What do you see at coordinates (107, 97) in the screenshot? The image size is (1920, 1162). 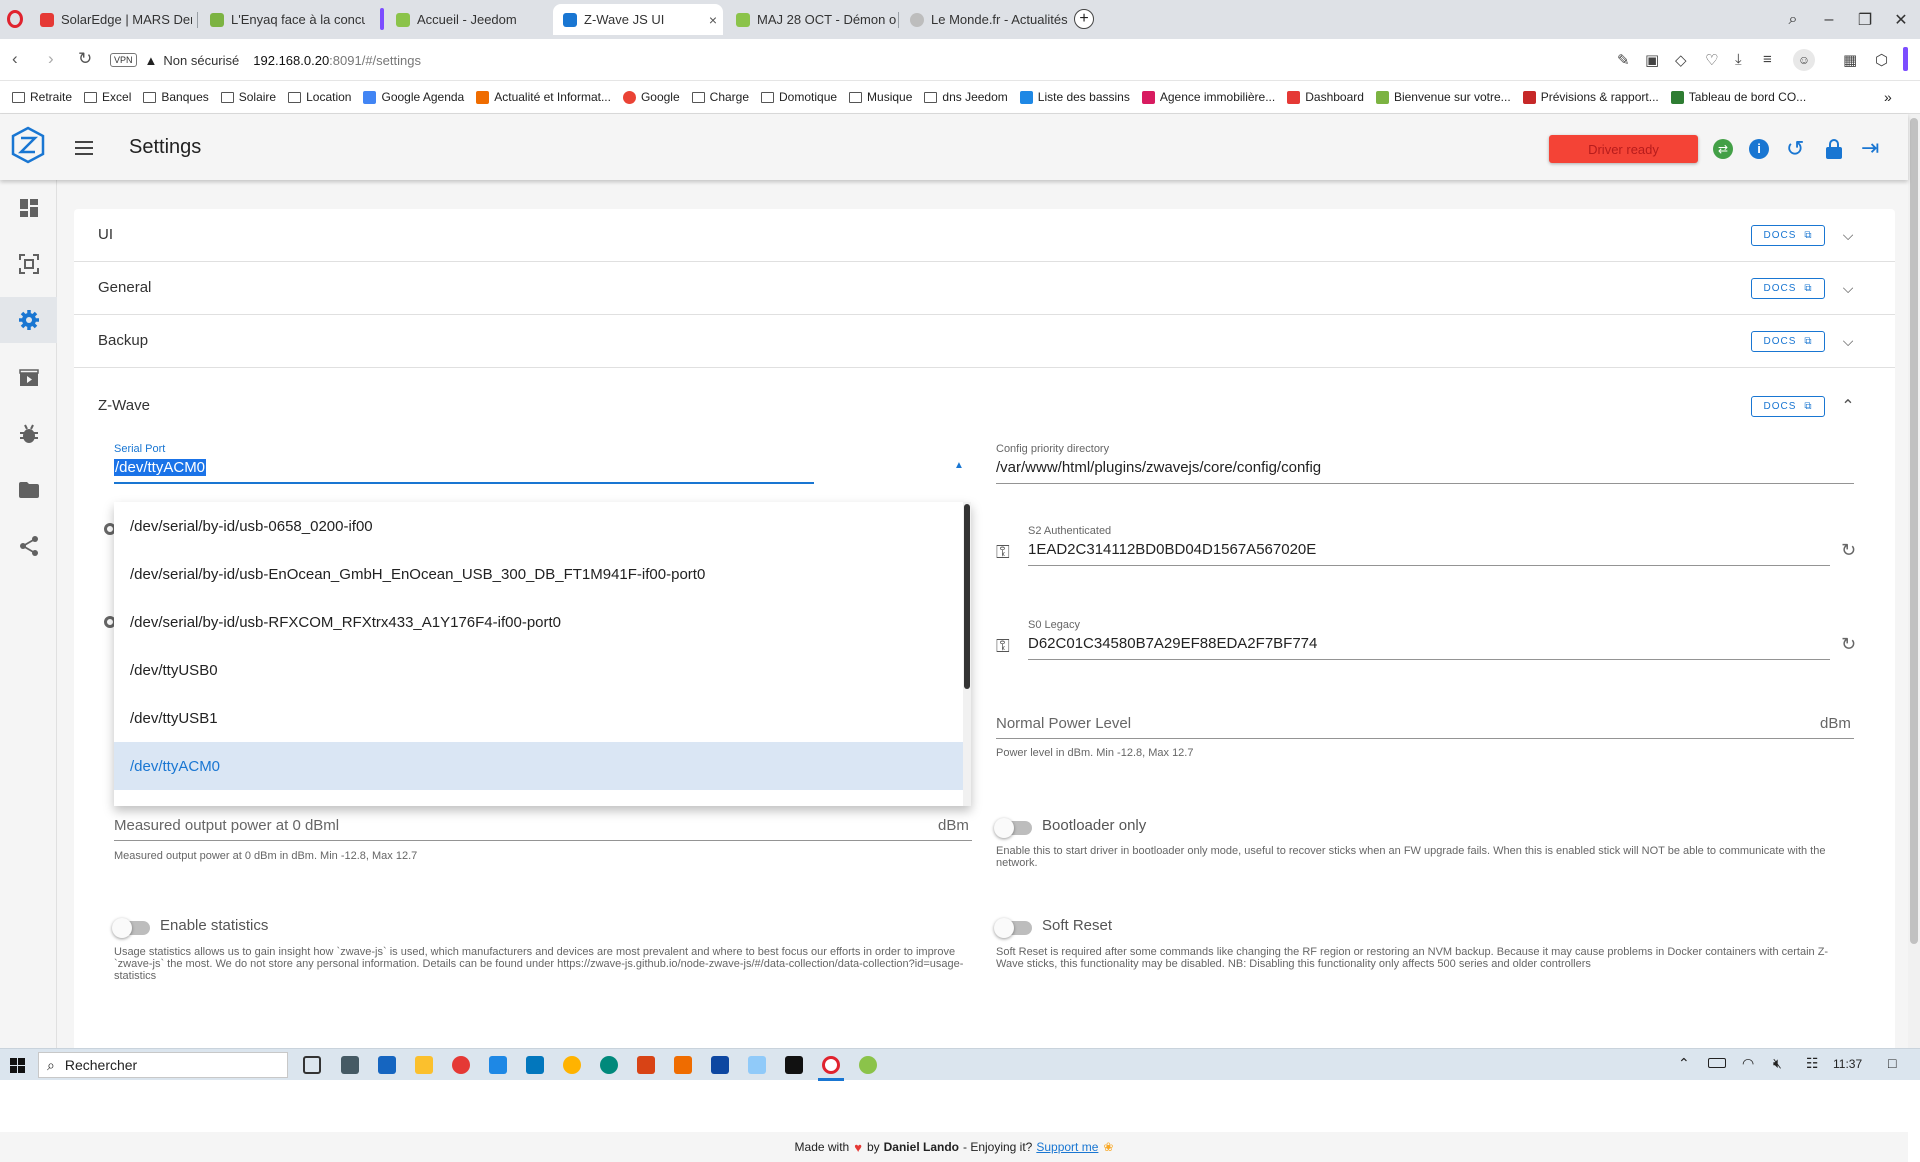 I see `bookmark-excel: Excel` at bounding box center [107, 97].